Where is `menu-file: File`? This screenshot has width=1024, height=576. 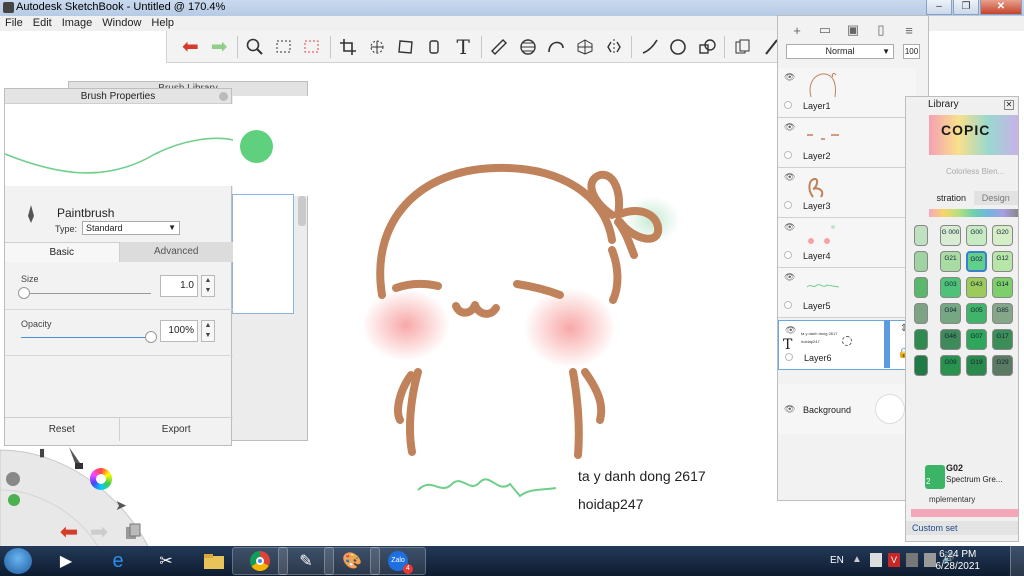 menu-file: File is located at coordinates (14, 23).